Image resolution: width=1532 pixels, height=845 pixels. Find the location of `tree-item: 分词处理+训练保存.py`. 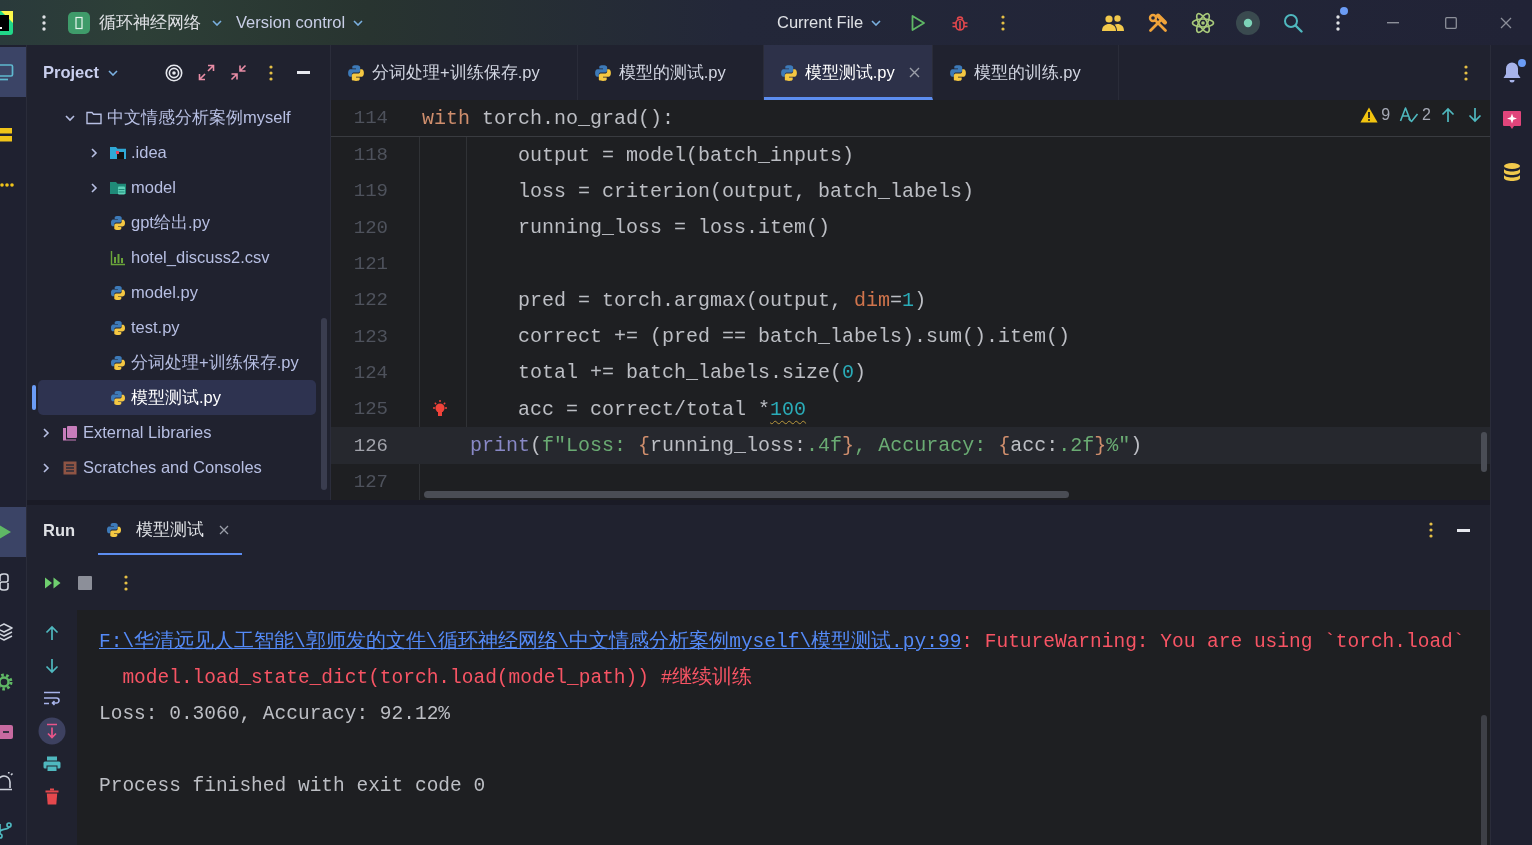

tree-item: 分词处理+训练保存.py is located at coordinates (177, 362).